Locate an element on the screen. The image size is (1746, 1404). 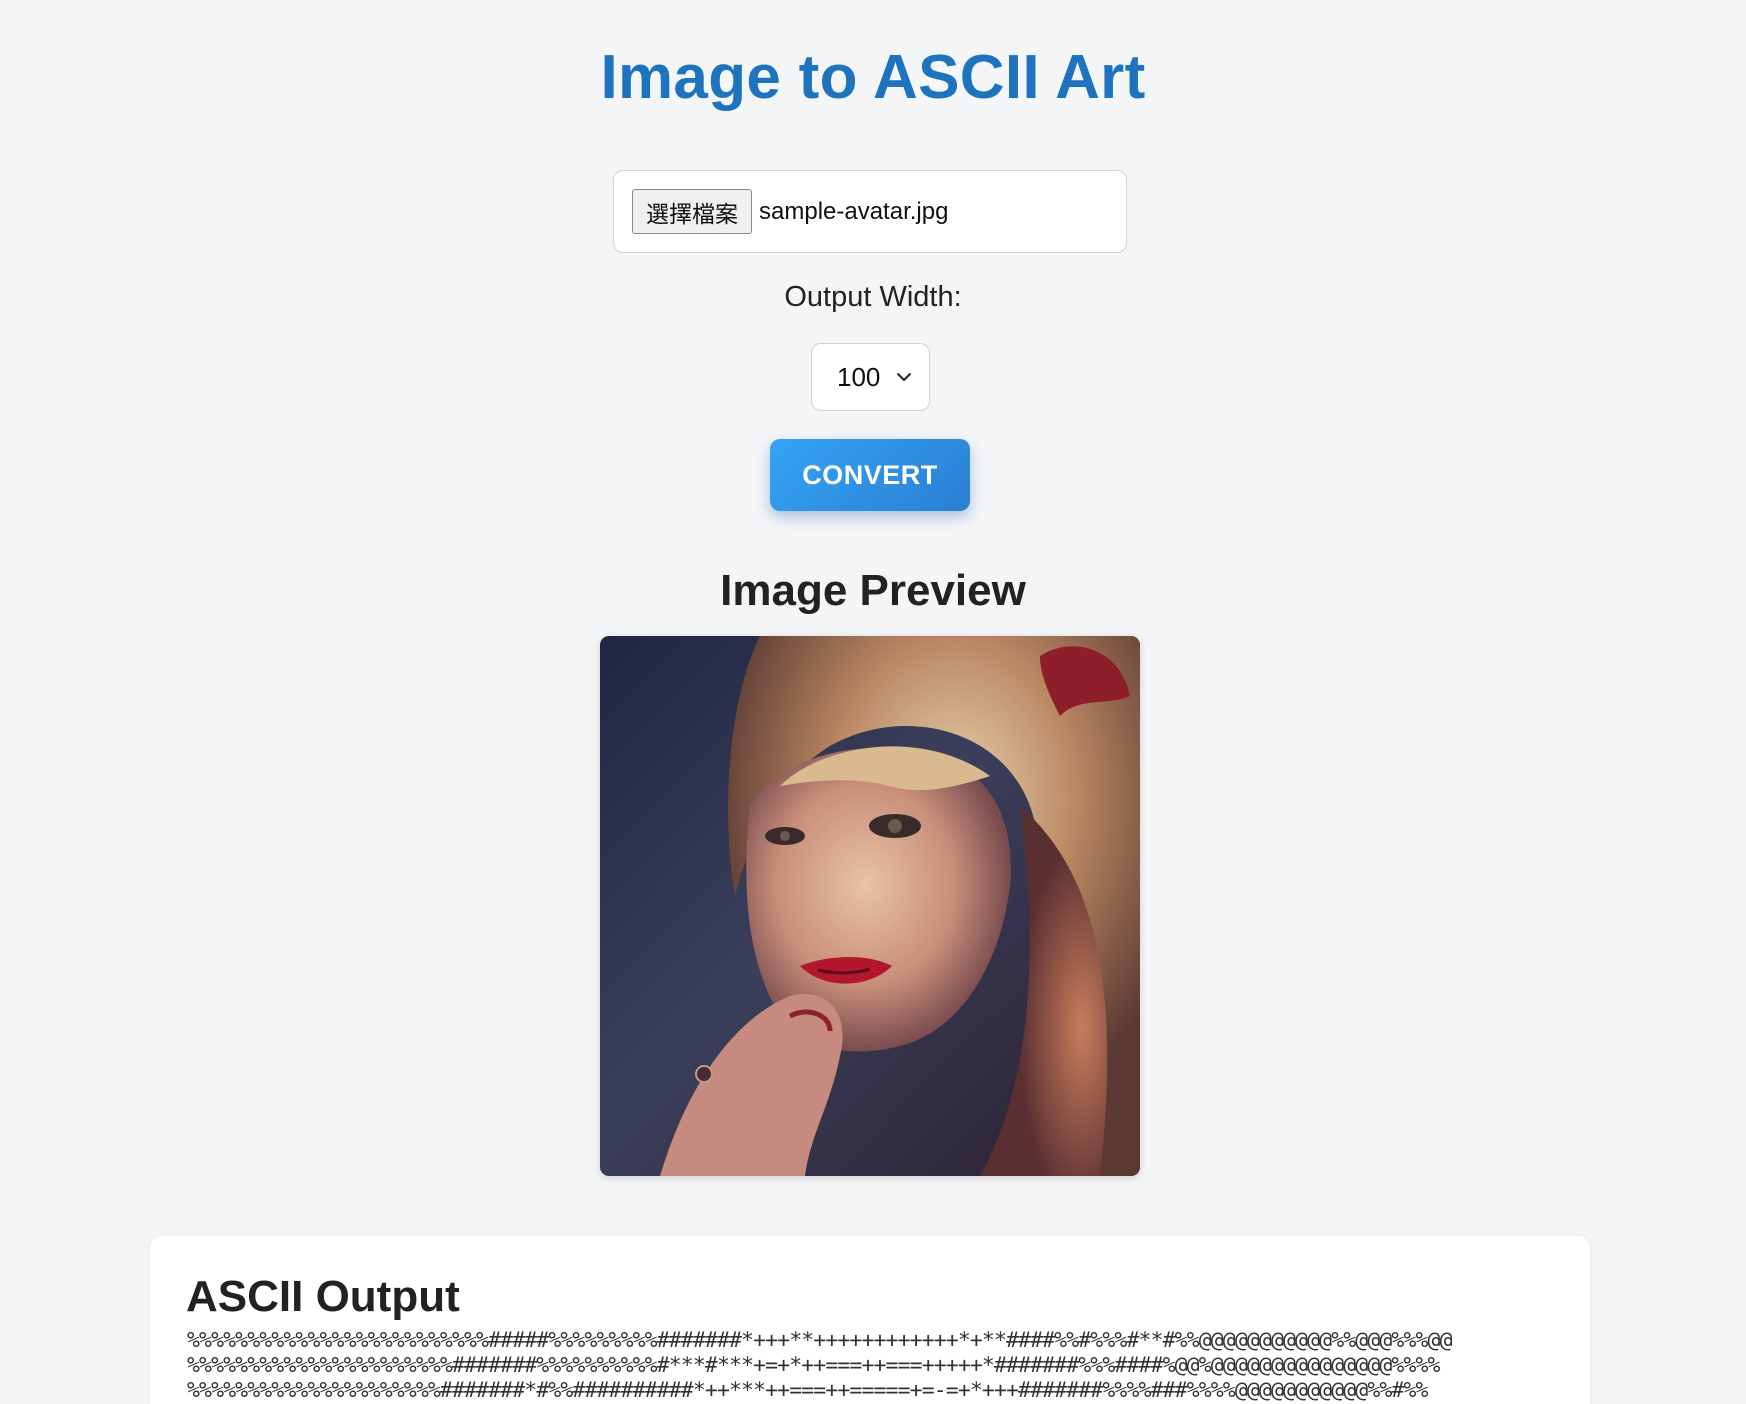
choose-file-button: 選擇檔案 is located at coordinates (692, 211).